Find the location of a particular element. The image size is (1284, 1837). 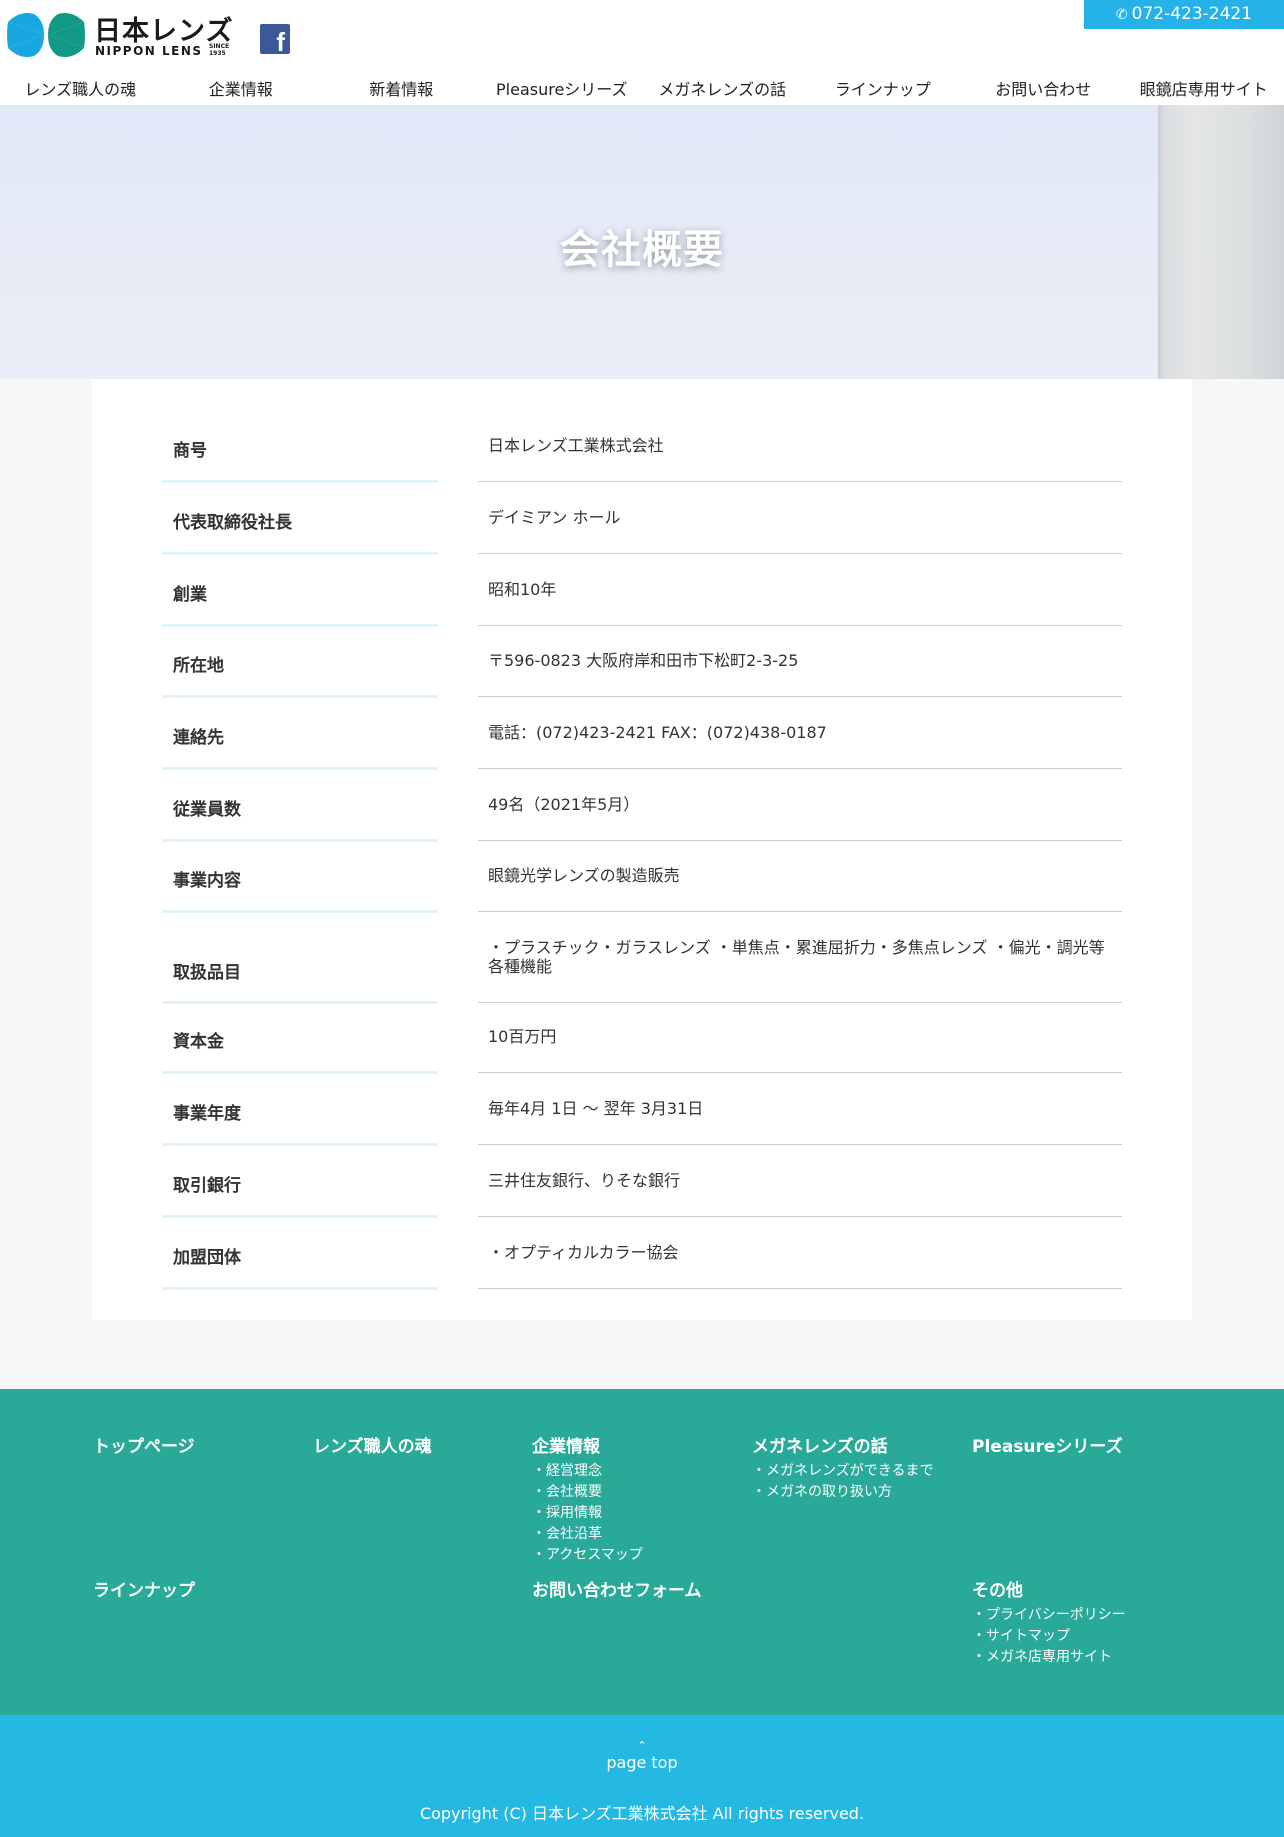

footer-col-top: トップページ is located at coordinates (144, 1447).